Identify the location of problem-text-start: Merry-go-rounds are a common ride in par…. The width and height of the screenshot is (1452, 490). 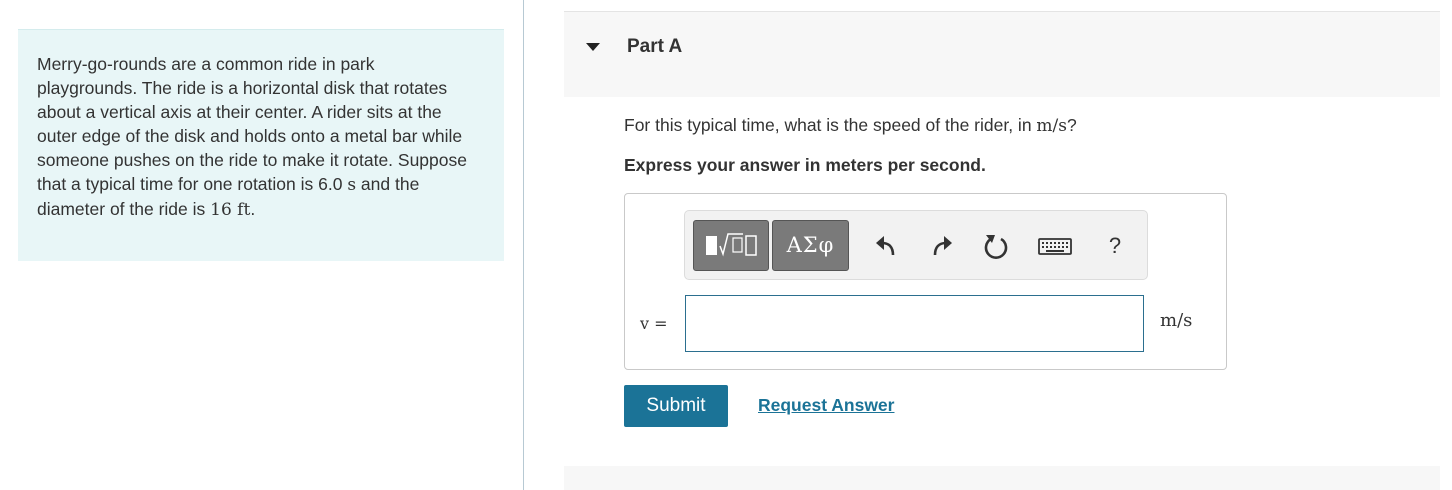
(252, 124).